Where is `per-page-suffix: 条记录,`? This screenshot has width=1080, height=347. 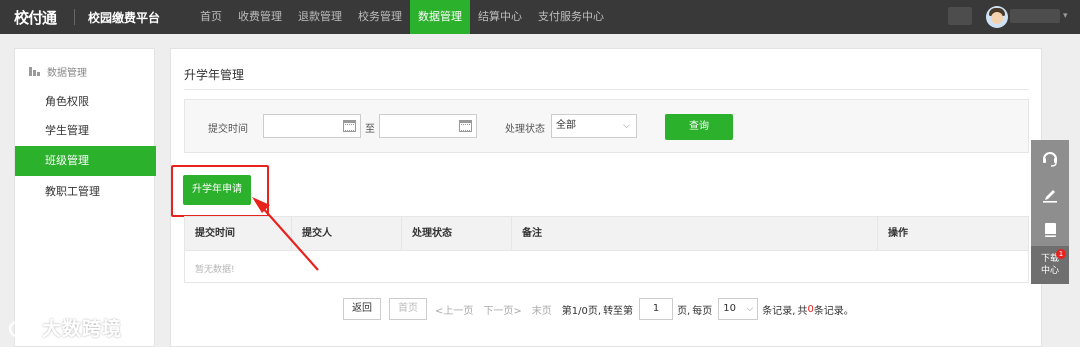
per-page-suffix: 条记录, is located at coordinates (779, 311).